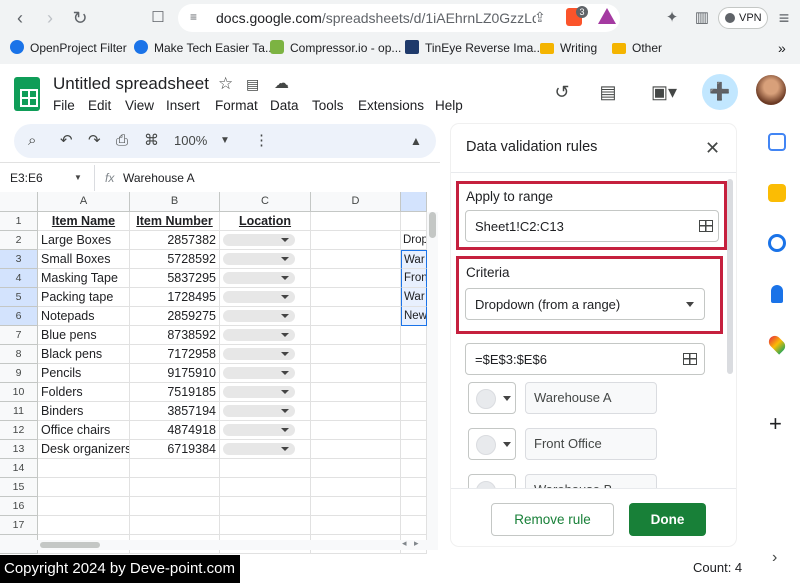 This screenshot has width=800, height=583. Describe the element at coordinates (414, 278) in the screenshot. I see `column-e-cell: Fron` at that location.